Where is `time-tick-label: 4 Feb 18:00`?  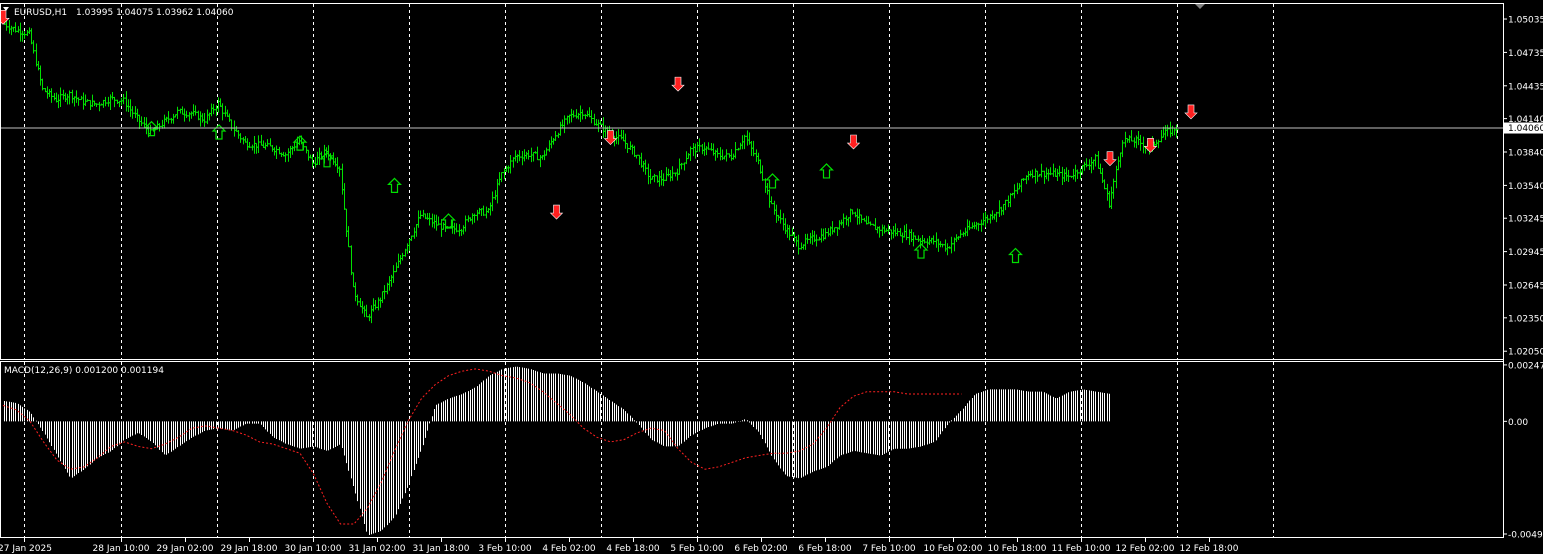 time-tick-label: 4 Feb 18:00 is located at coordinates (633, 549).